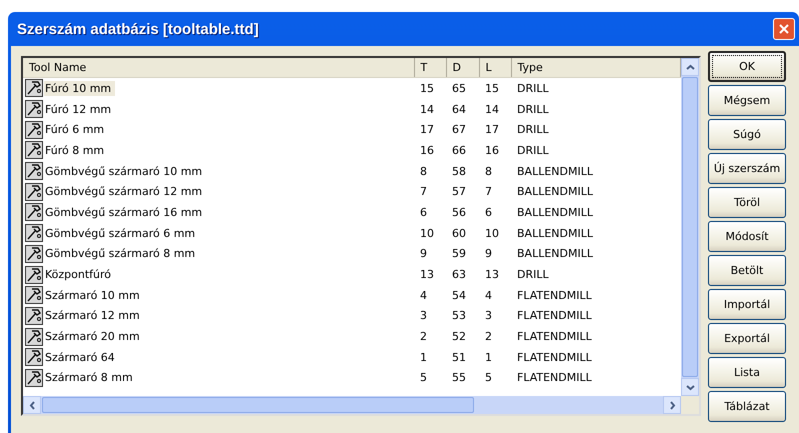  I want to click on window-title: Szerszám adatbázis [tooltable.ttd], so click(138, 29).